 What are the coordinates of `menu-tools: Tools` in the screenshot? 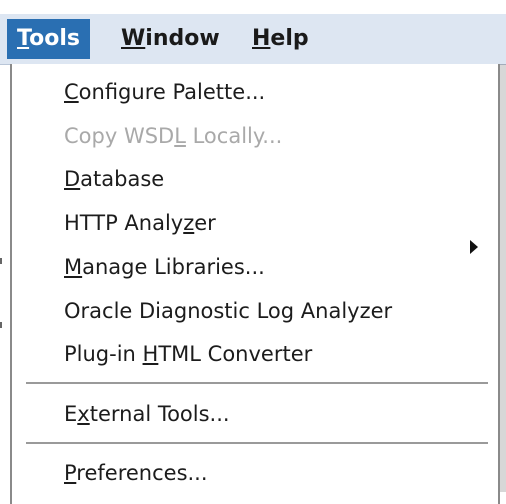 It's located at (48, 39).